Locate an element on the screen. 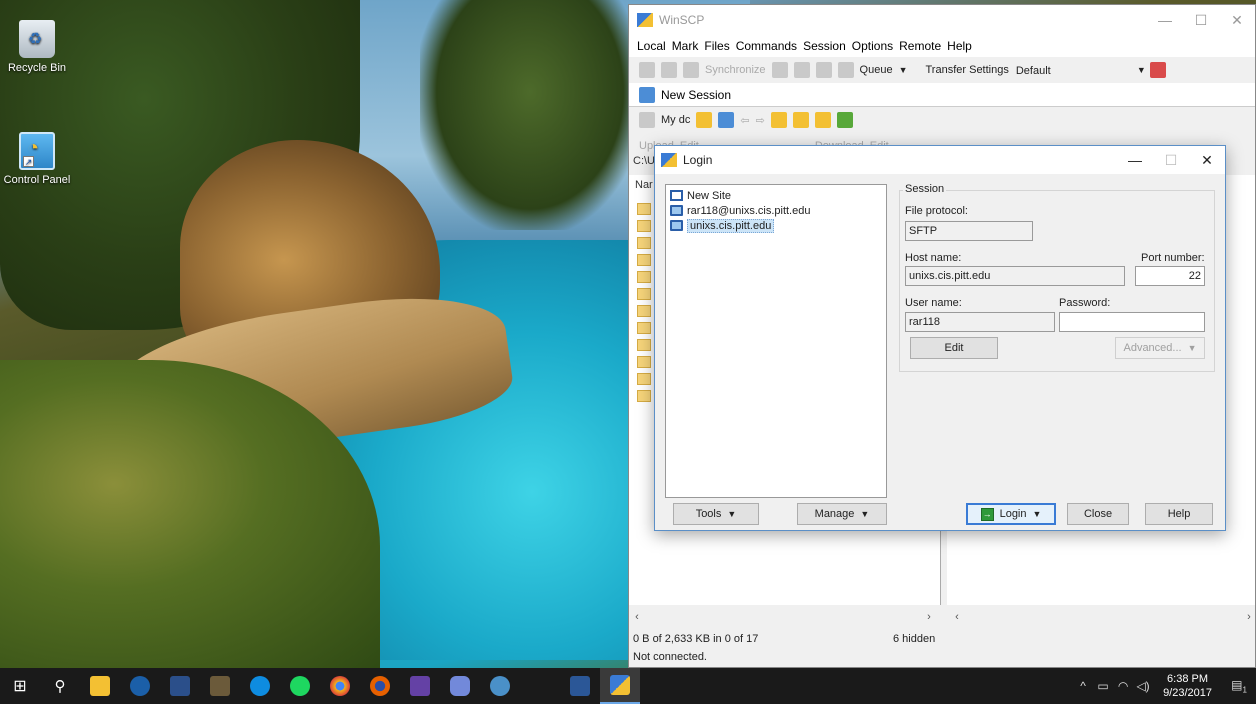  name-column-header: Nar is located at coordinates (644, 185).